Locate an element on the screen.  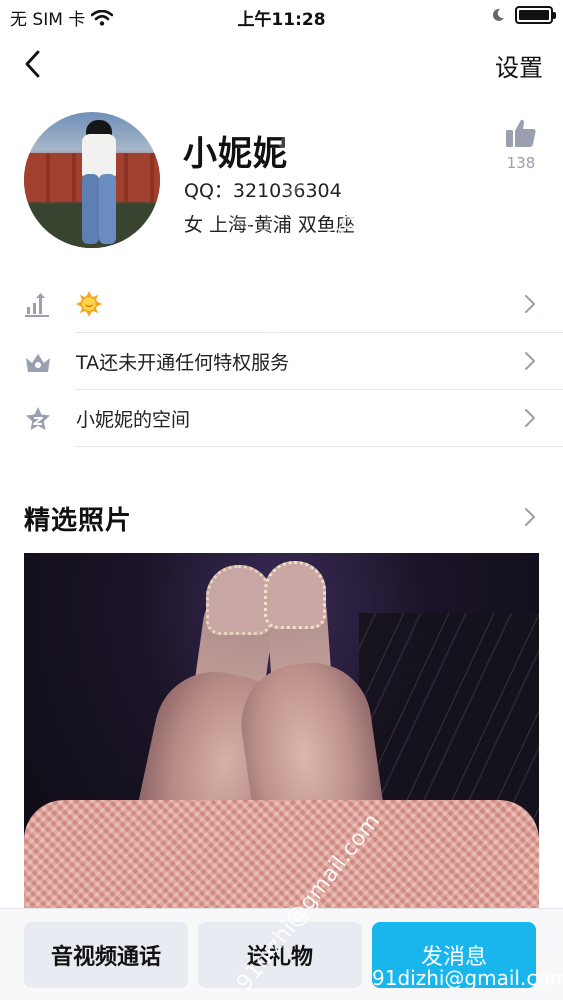
featured-photos-title: 精选照片 is located at coordinates (78, 521).